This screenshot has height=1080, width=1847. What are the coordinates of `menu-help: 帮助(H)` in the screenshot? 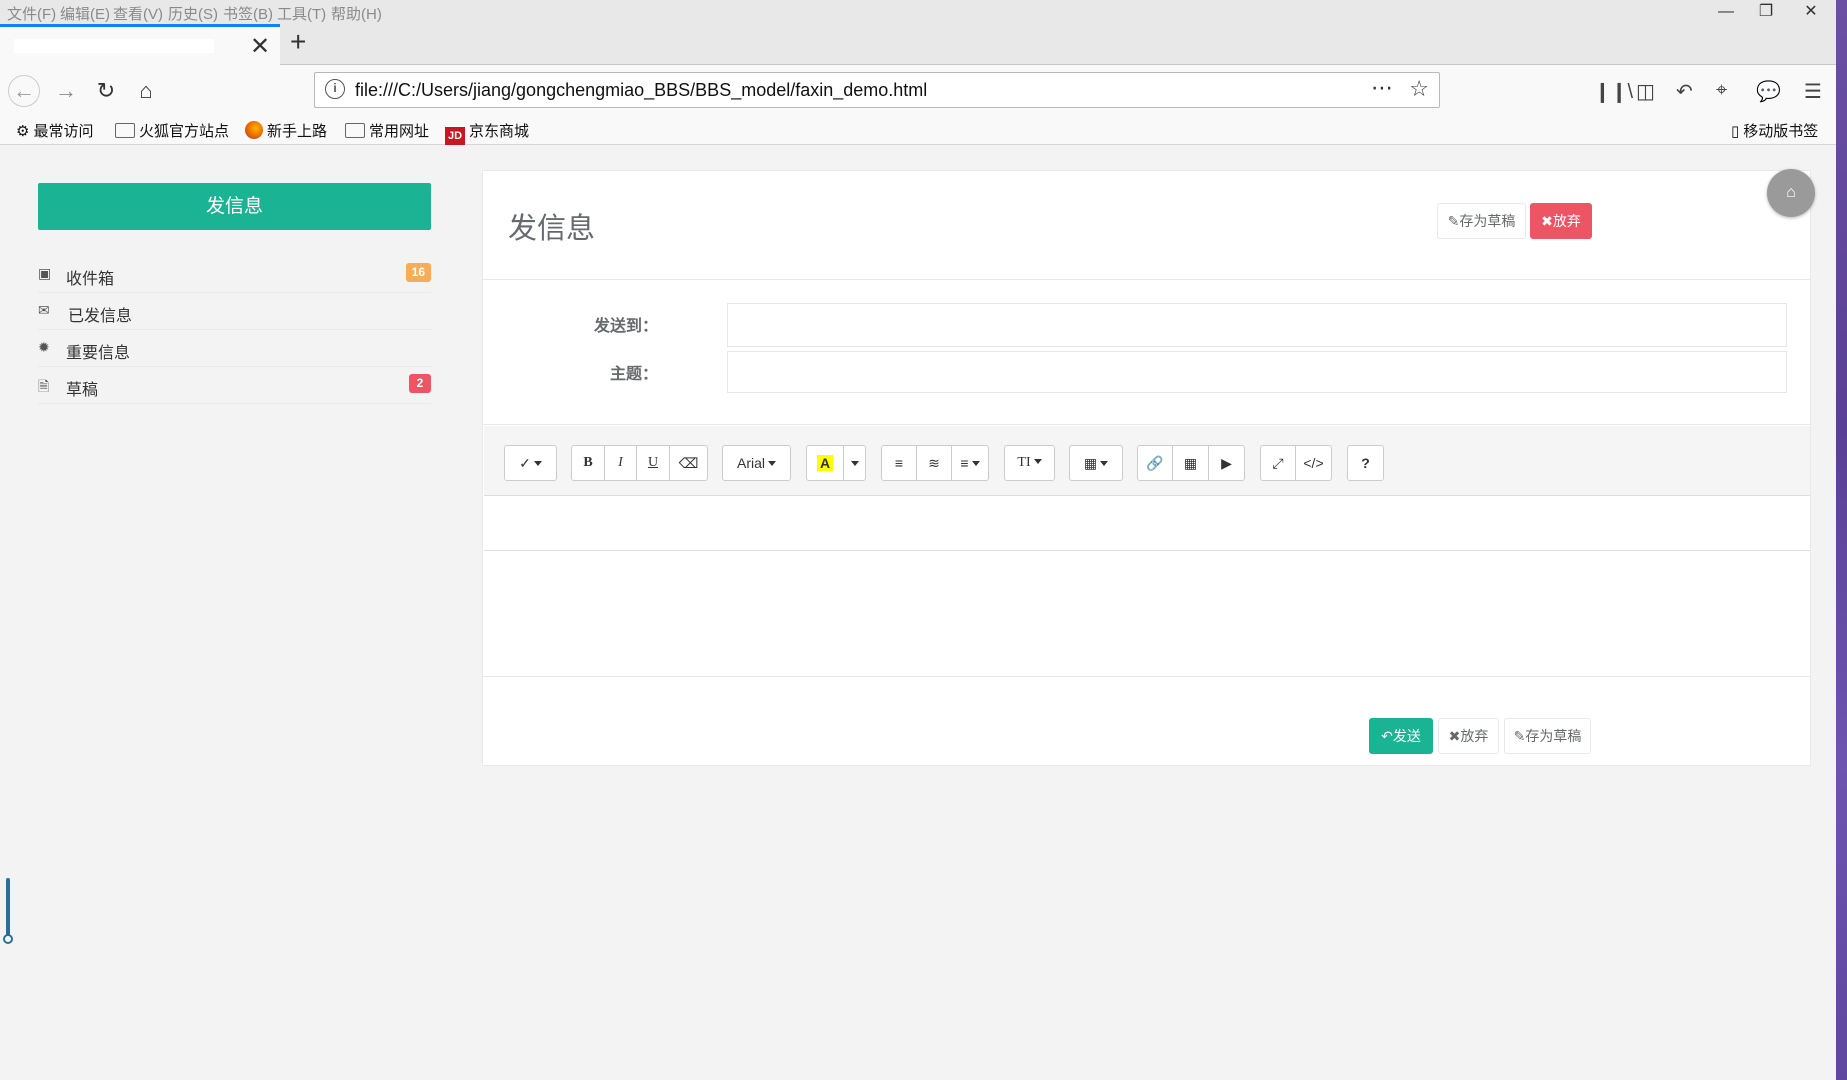 It's located at (356, 13).